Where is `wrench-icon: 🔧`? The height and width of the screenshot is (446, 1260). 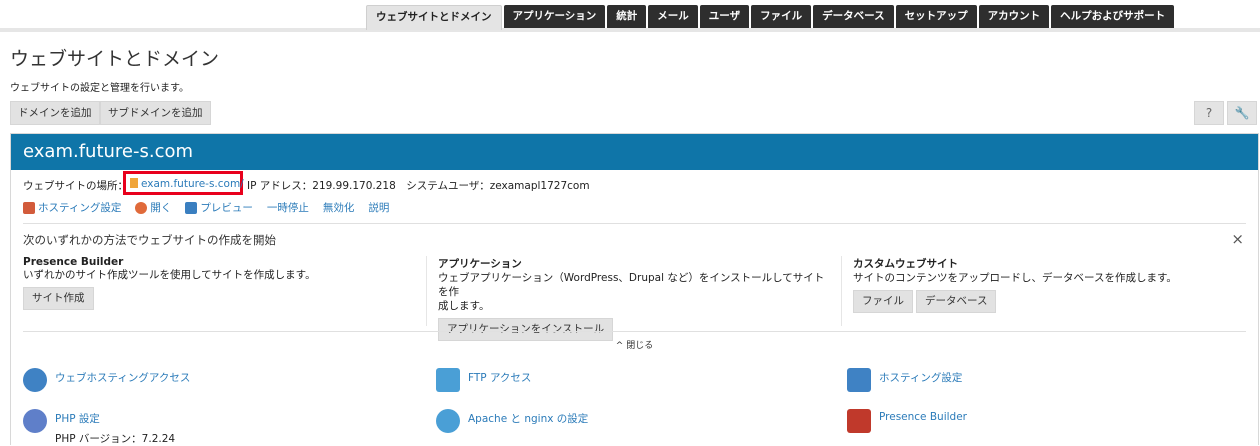 wrench-icon: 🔧 is located at coordinates (1242, 113).